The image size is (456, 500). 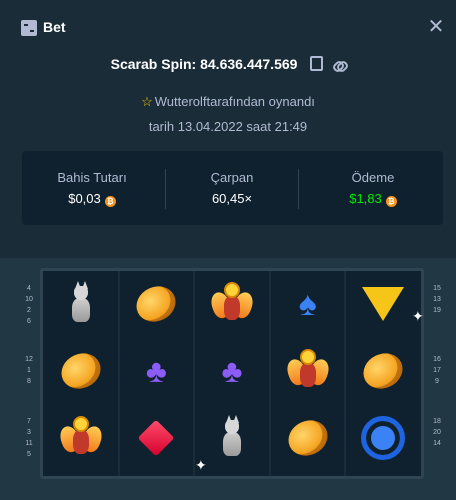 I want to click on payline-number: 6, so click(x=29, y=321).